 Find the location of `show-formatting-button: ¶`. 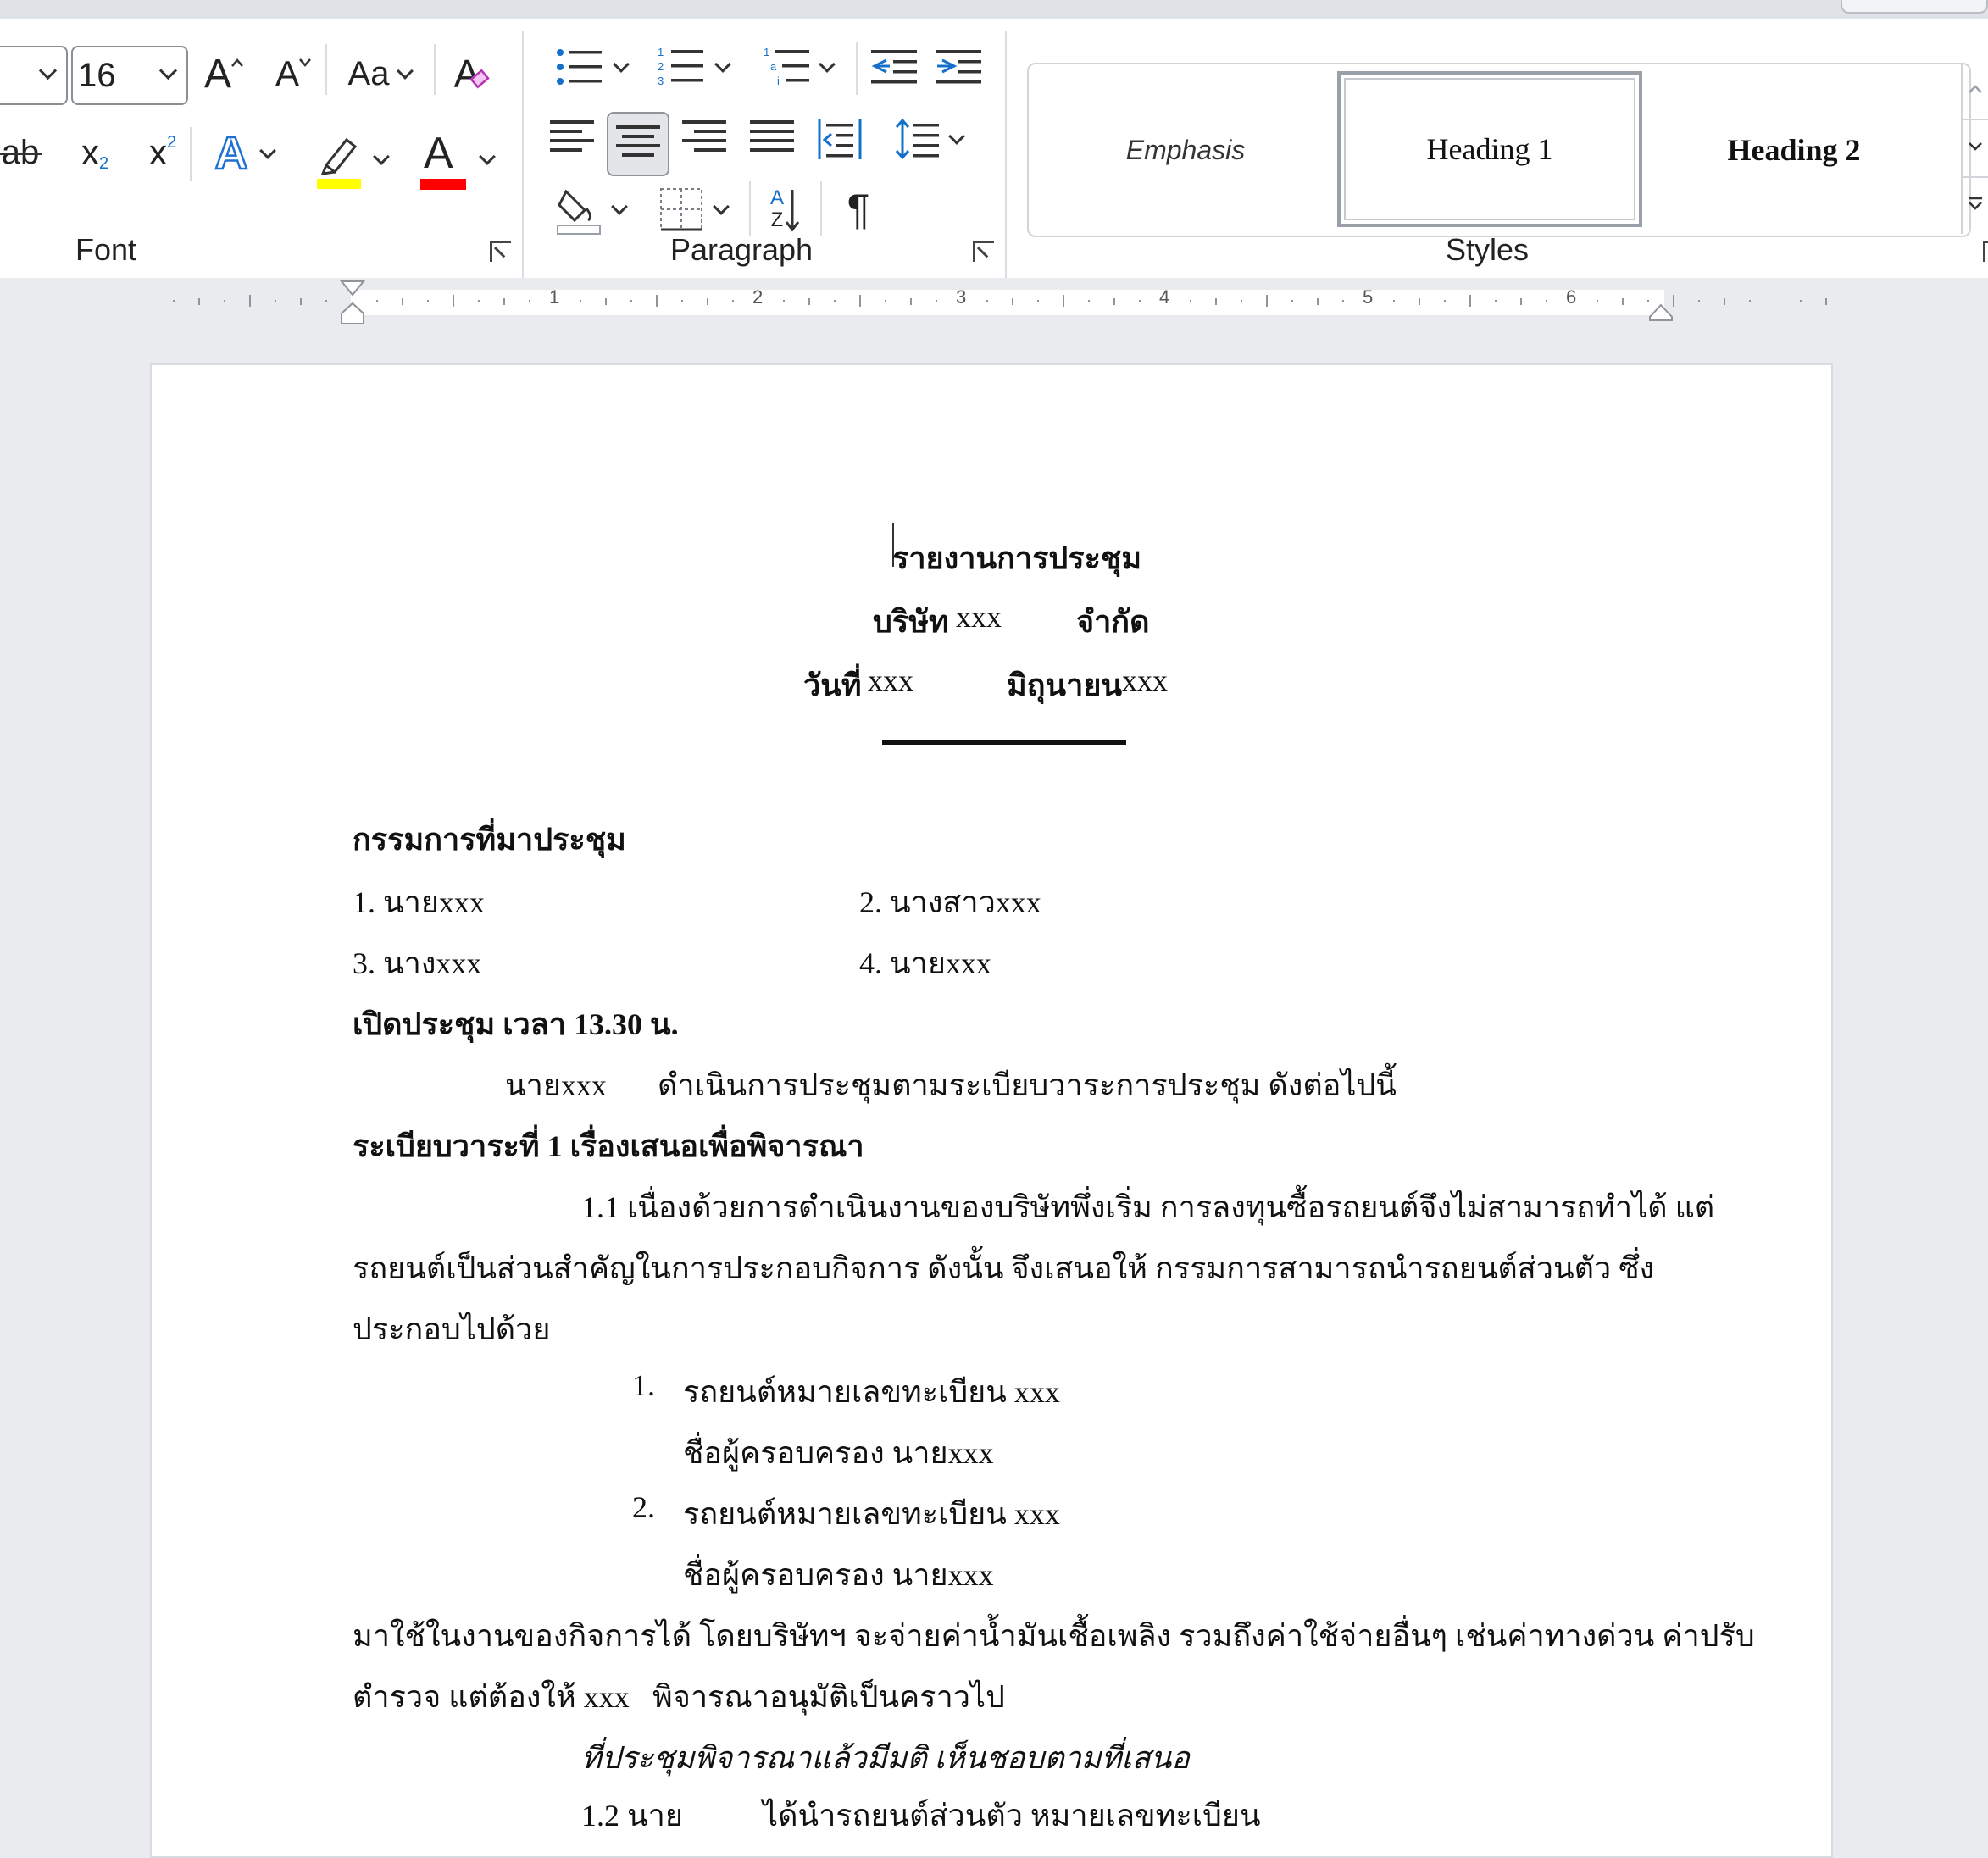

show-formatting-button: ¶ is located at coordinates (858, 209).